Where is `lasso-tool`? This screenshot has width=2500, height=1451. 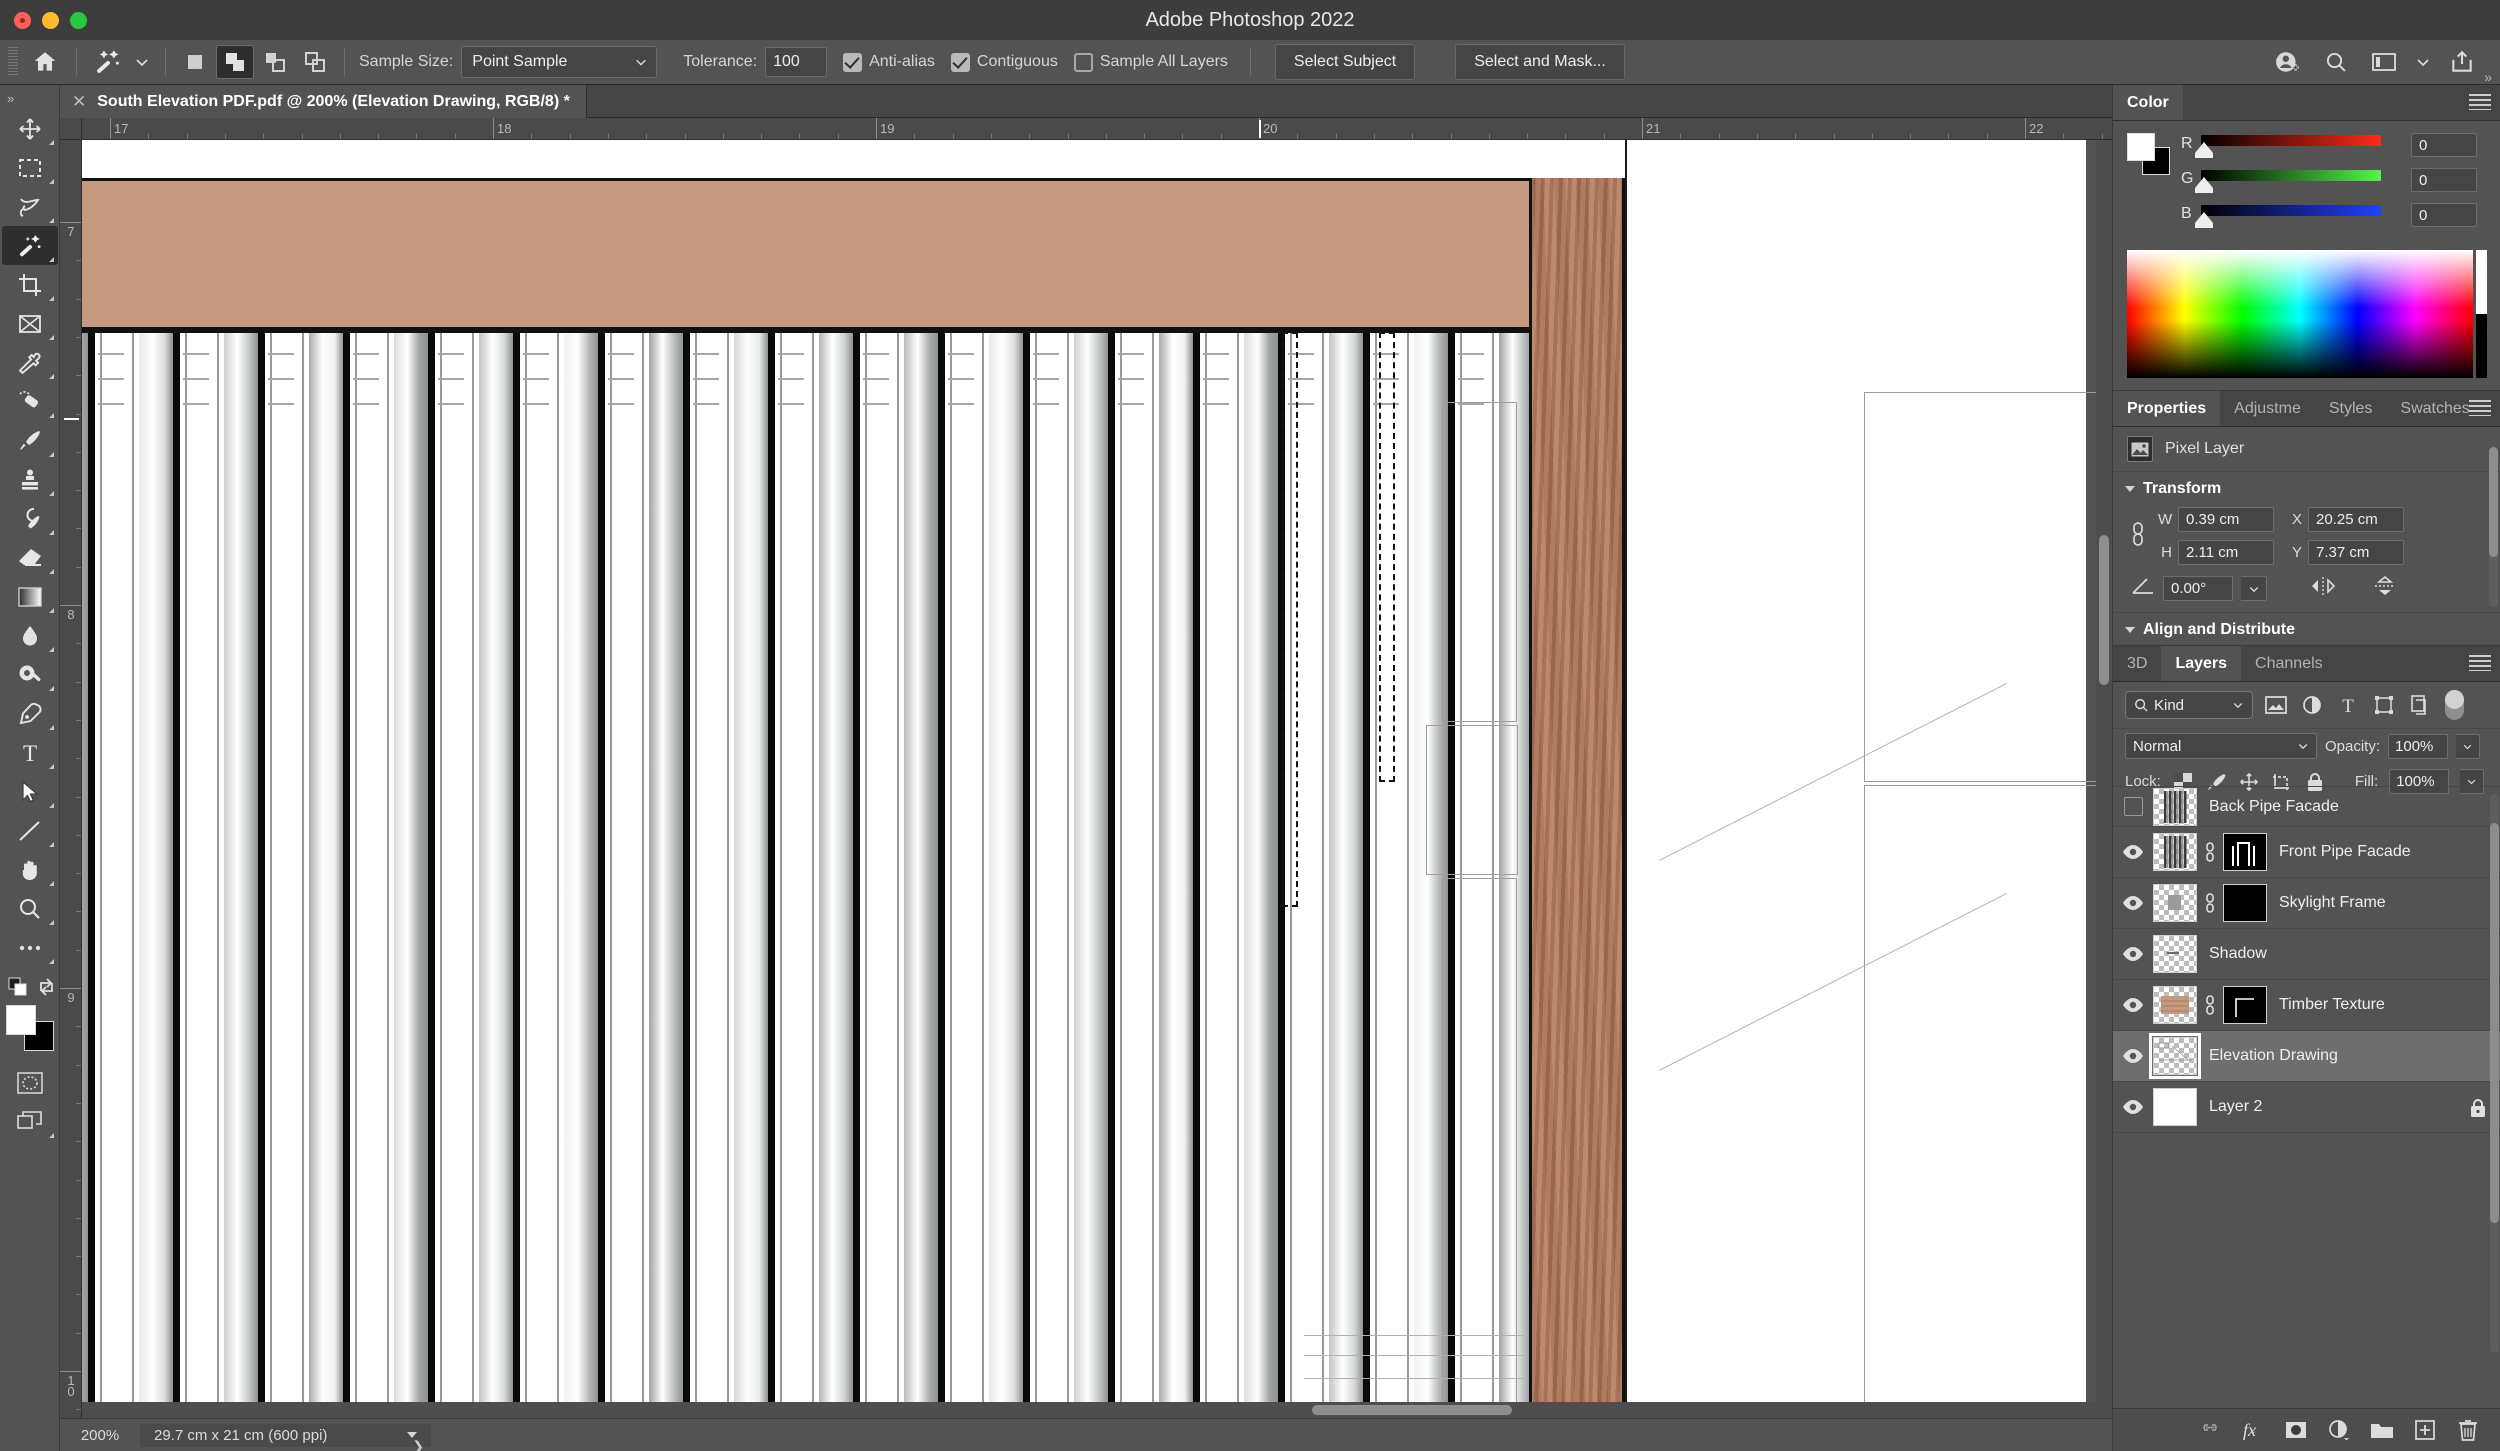 lasso-tool is located at coordinates (30, 206).